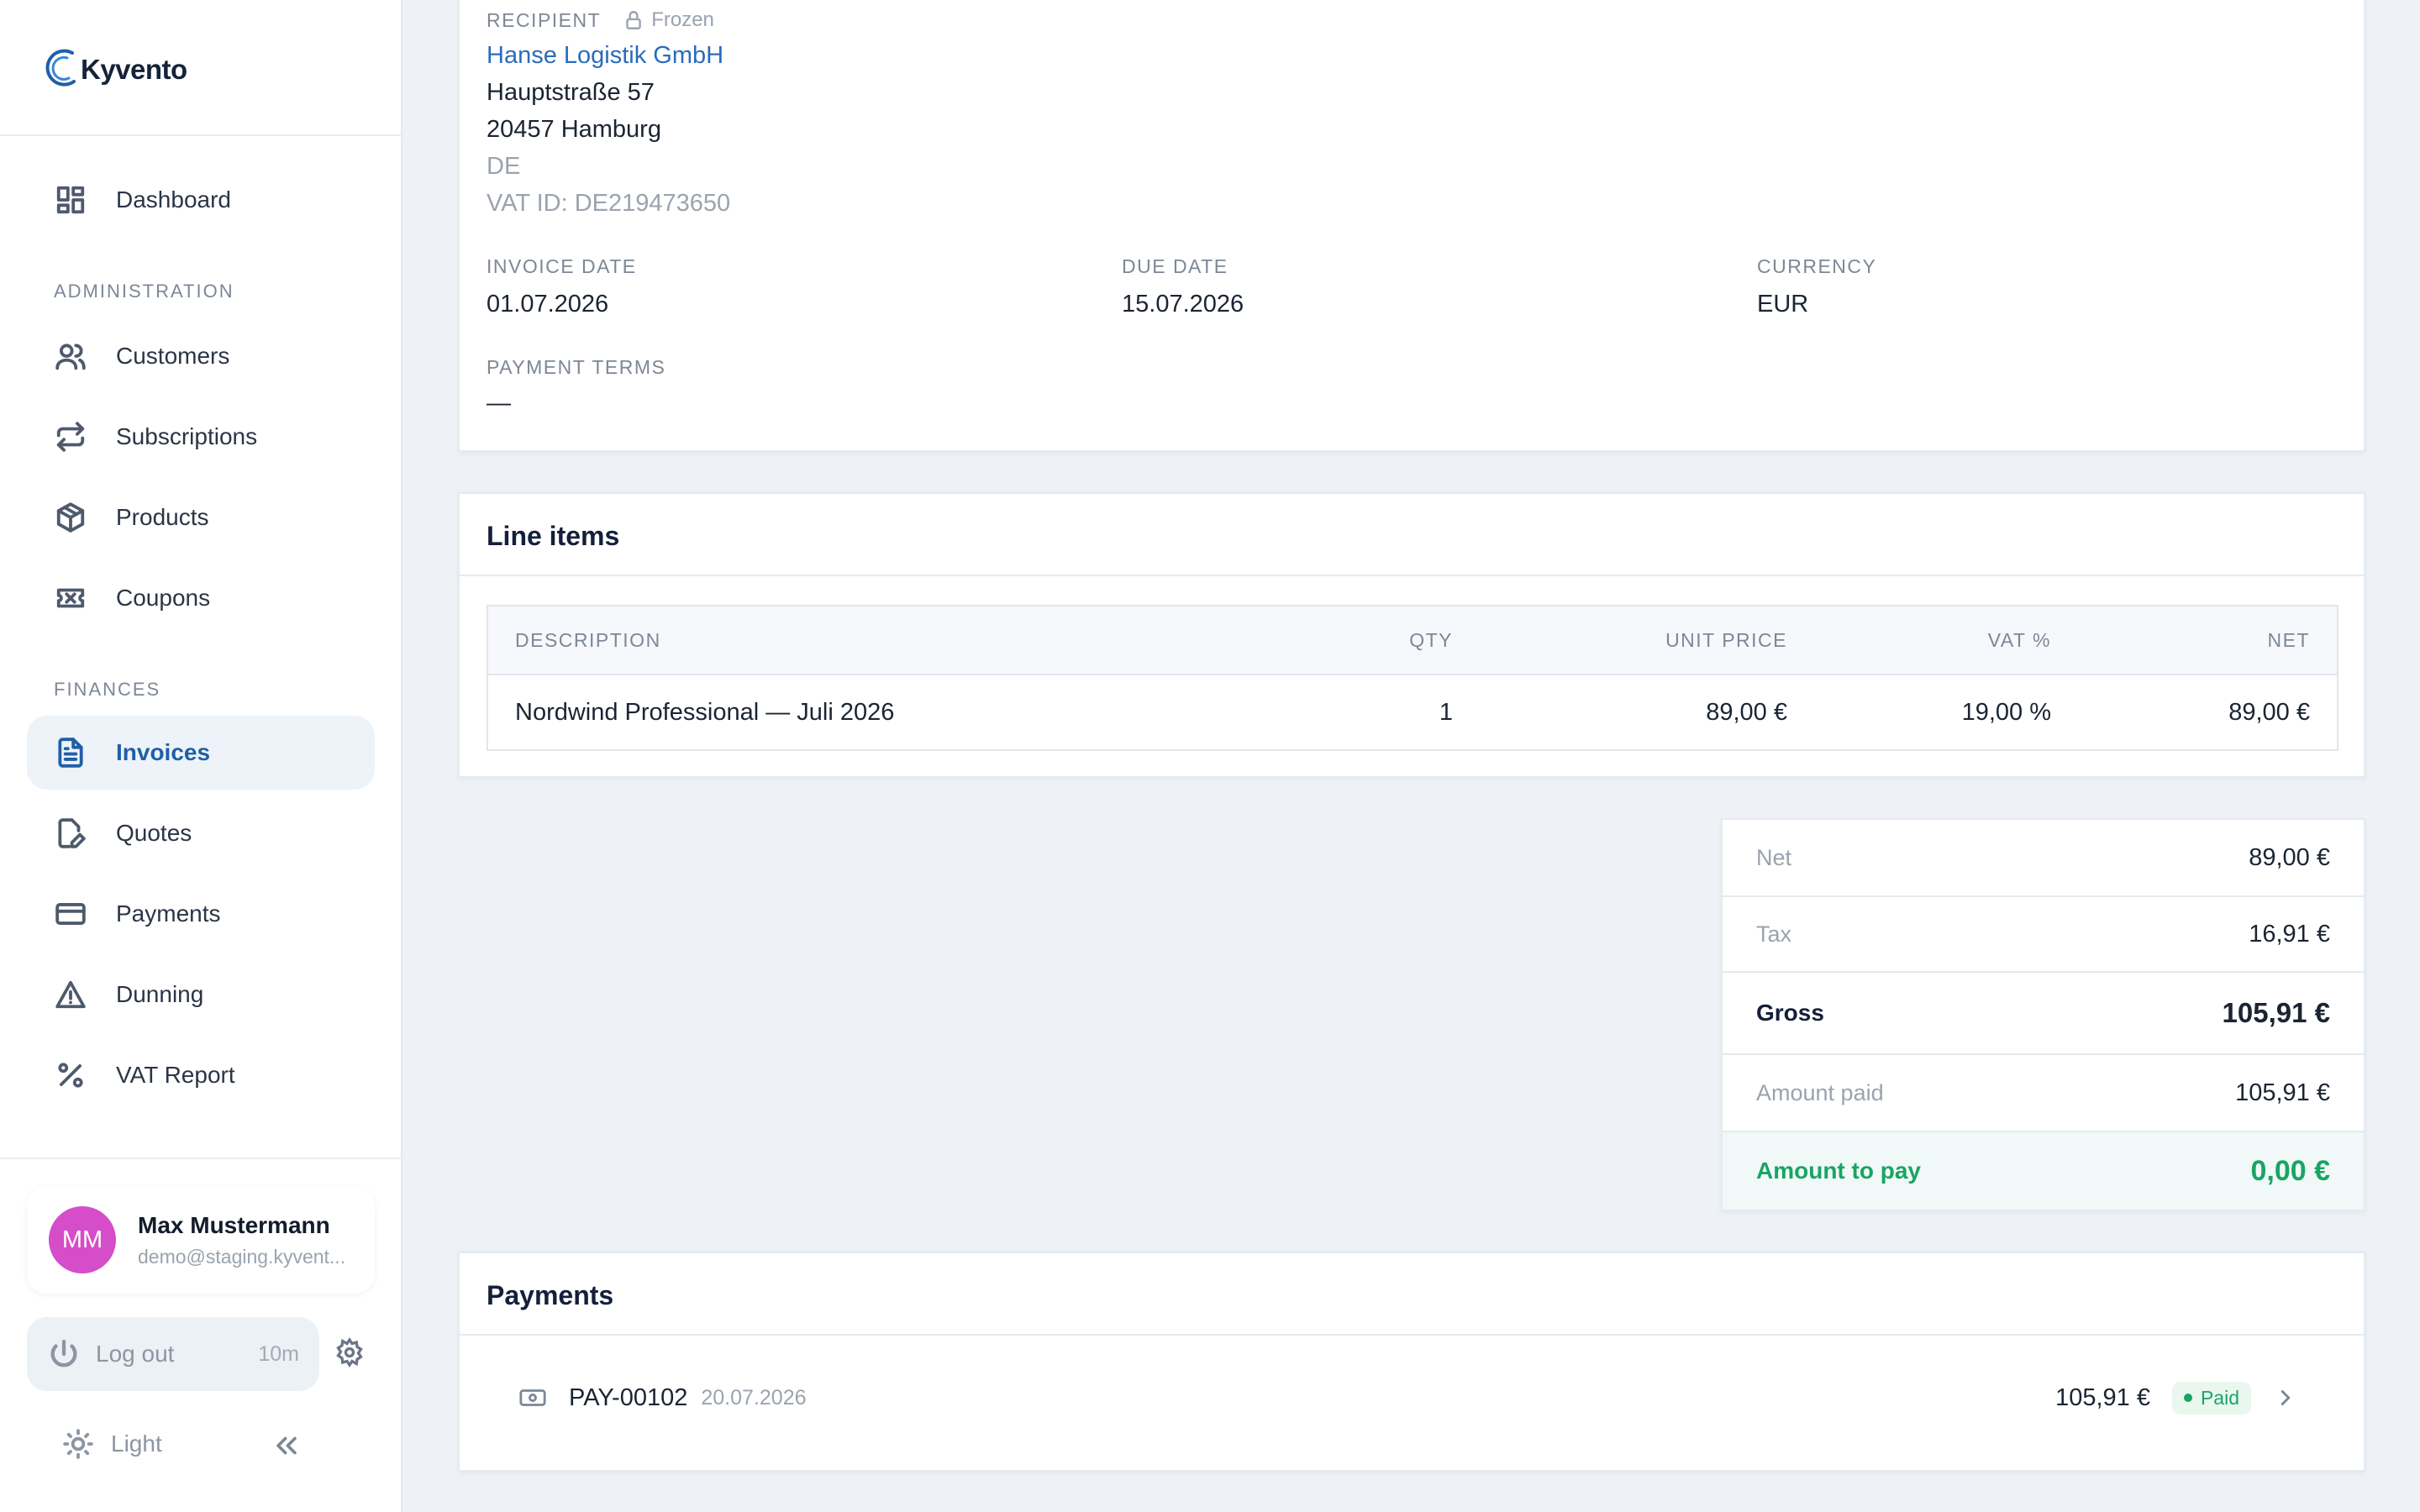  I want to click on sun-icon, so click(78, 1444).